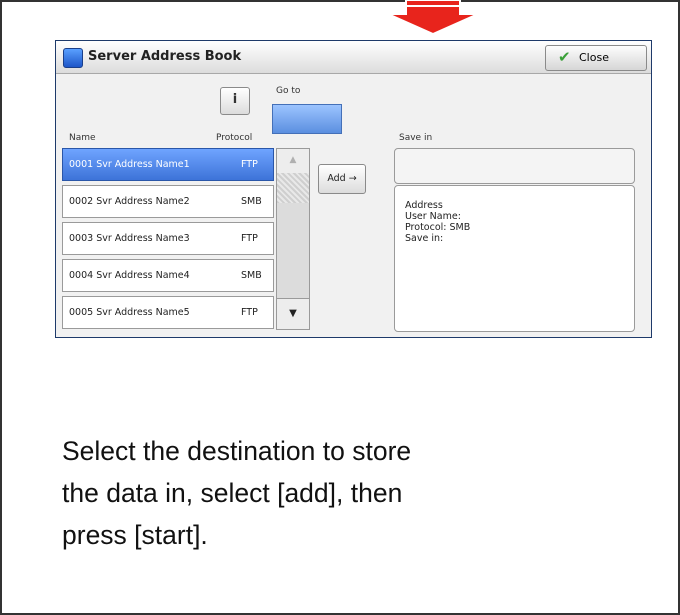 The height and width of the screenshot is (615, 680). Describe the element at coordinates (135, 535) in the screenshot. I see `caption-line-3: press [start].` at that location.